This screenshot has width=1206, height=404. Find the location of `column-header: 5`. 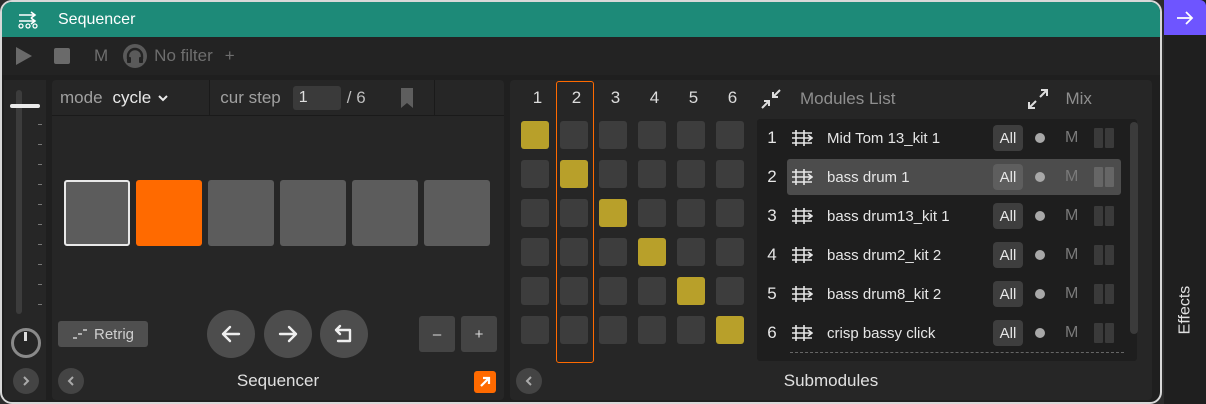

column-header: 5 is located at coordinates (693, 98).